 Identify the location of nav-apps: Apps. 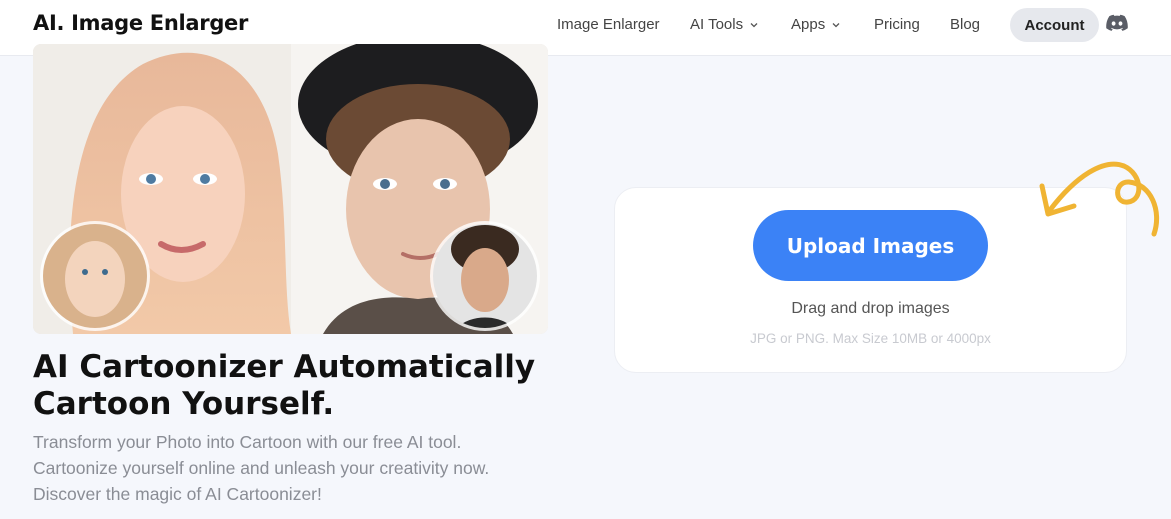
(816, 24).